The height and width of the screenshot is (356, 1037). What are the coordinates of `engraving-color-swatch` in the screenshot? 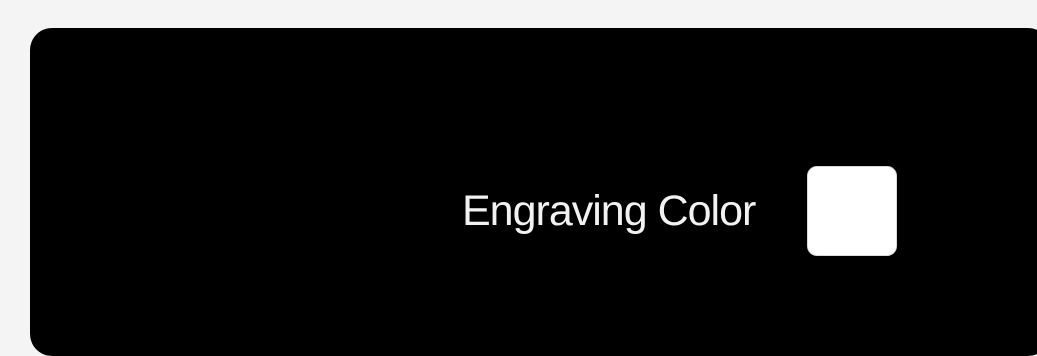 It's located at (852, 211).